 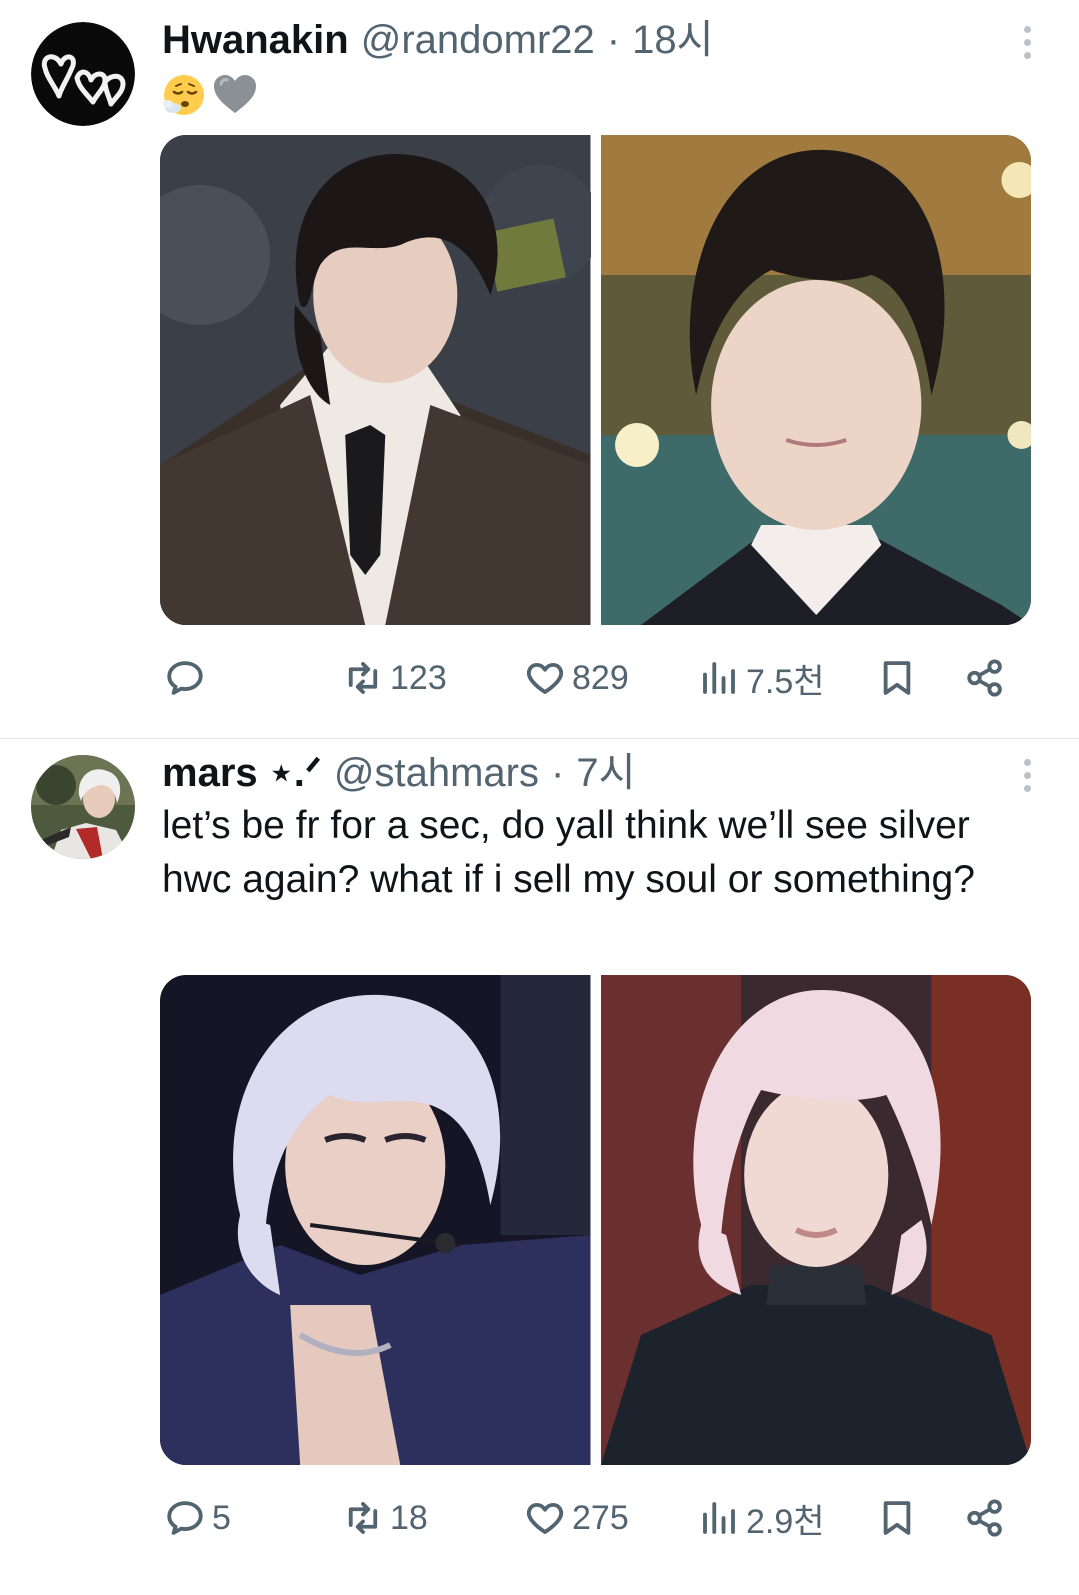 I want to click on photo-silver-hair-leather-jacket, so click(x=815, y=1220).